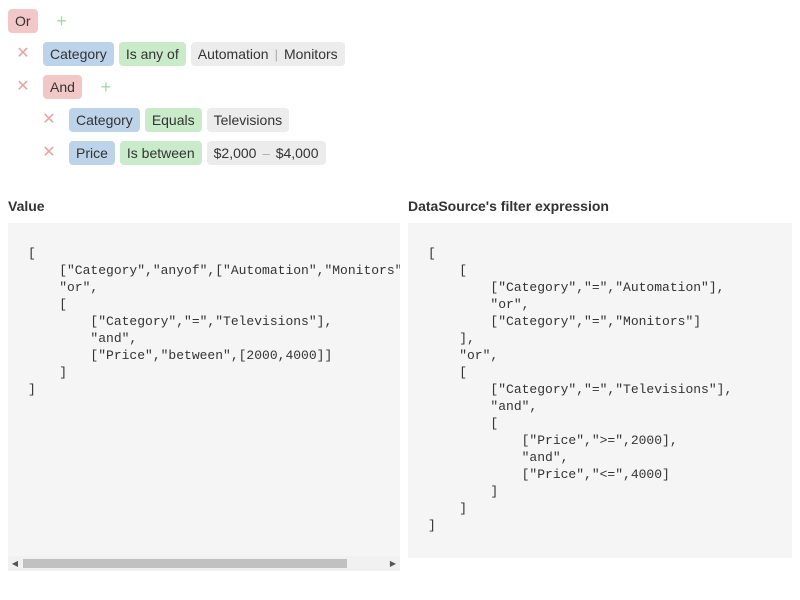  I want to click on condition-value-range: $2,000 – $4,000, so click(266, 153).